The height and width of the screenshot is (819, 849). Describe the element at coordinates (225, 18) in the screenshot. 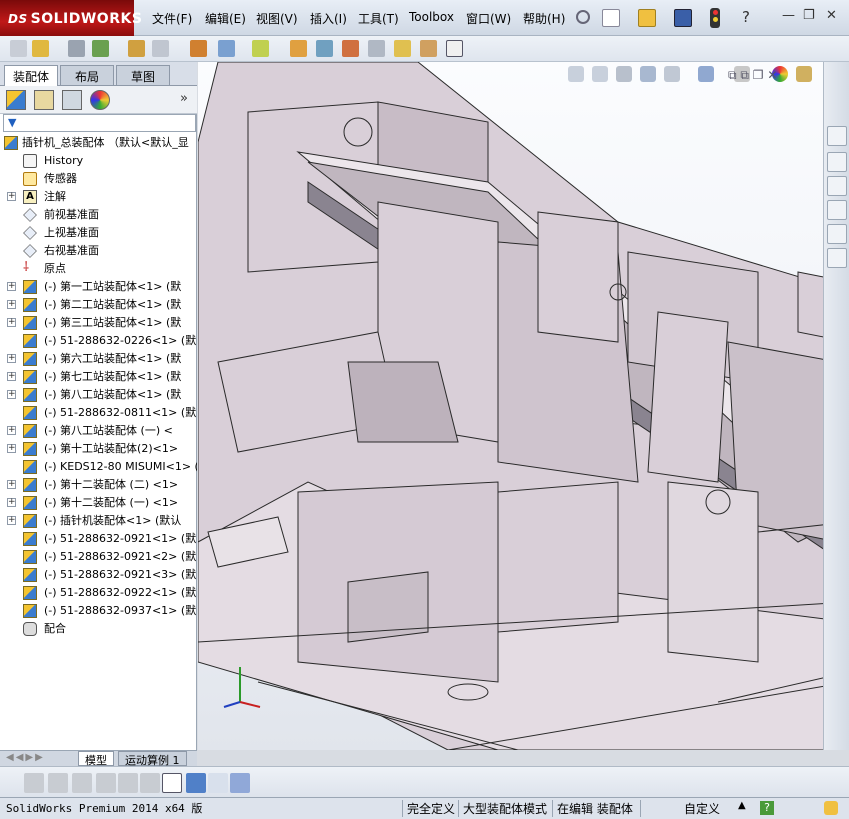

I see `menu-edit: 编辑(E)` at that location.